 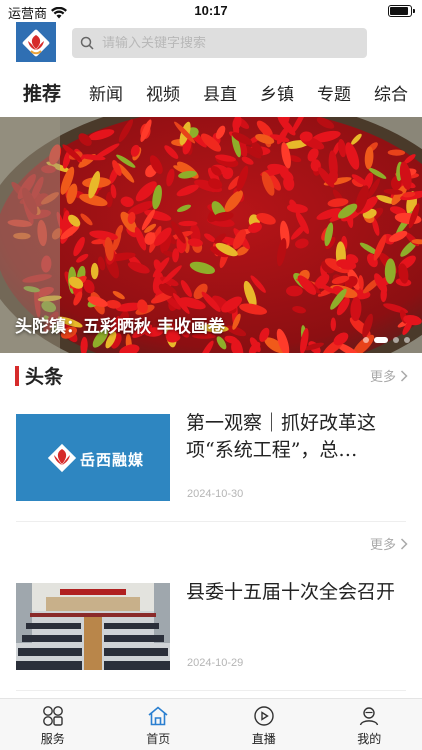 I want to click on nav-profile: 我的, so click(x=369, y=724).